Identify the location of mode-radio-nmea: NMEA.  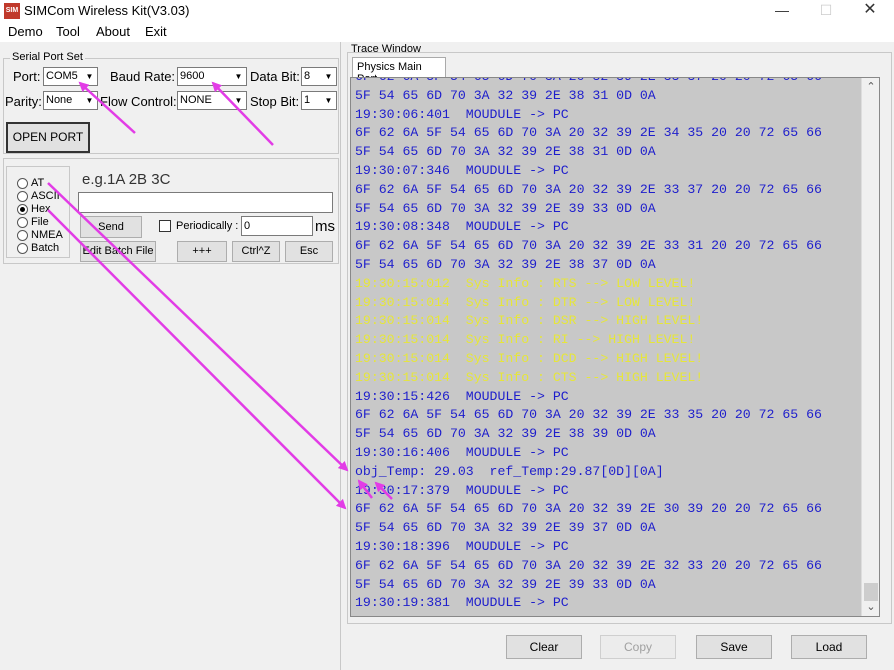
(40, 235).